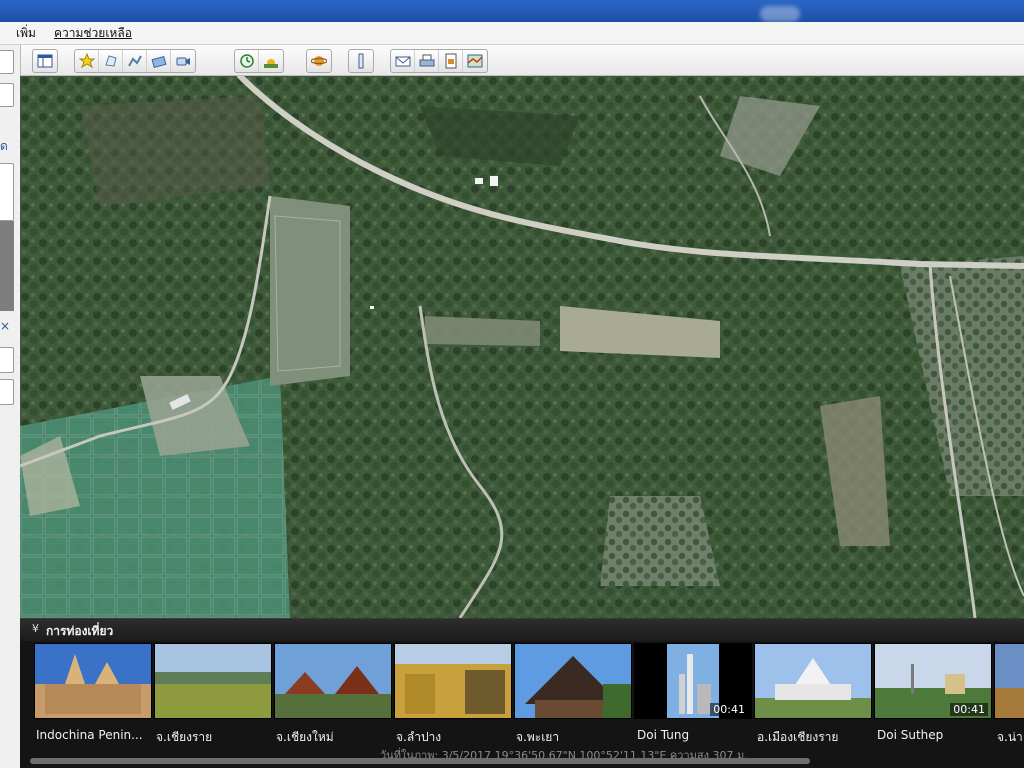  I want to click on add-placemark-icon, so click(87, 61).